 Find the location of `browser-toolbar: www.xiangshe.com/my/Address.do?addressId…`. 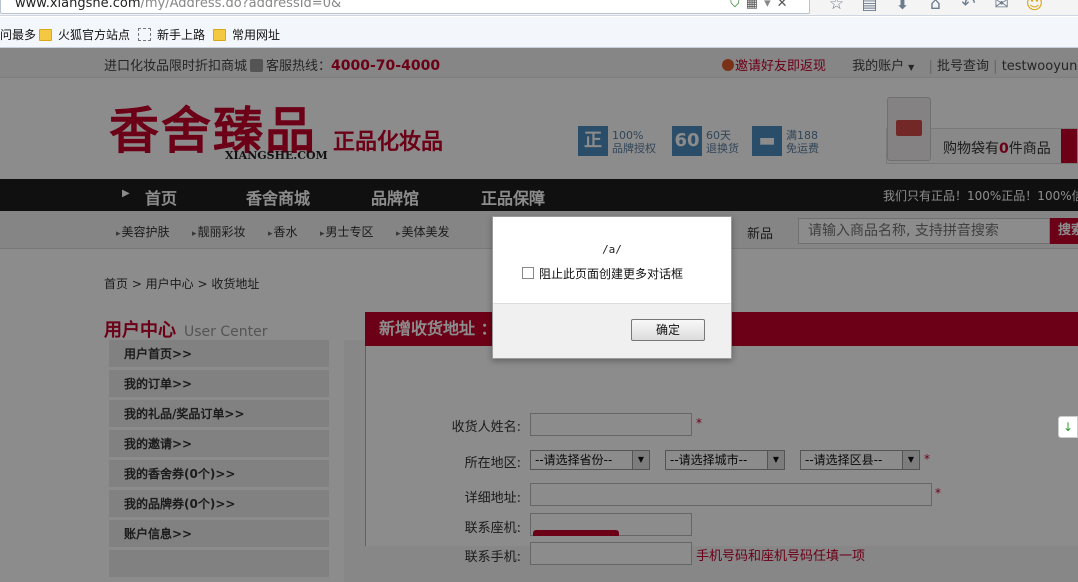

browser-toolbar: www.xiangshe.com/my/Address.do?addressId… is located at coordinates (539, 8).